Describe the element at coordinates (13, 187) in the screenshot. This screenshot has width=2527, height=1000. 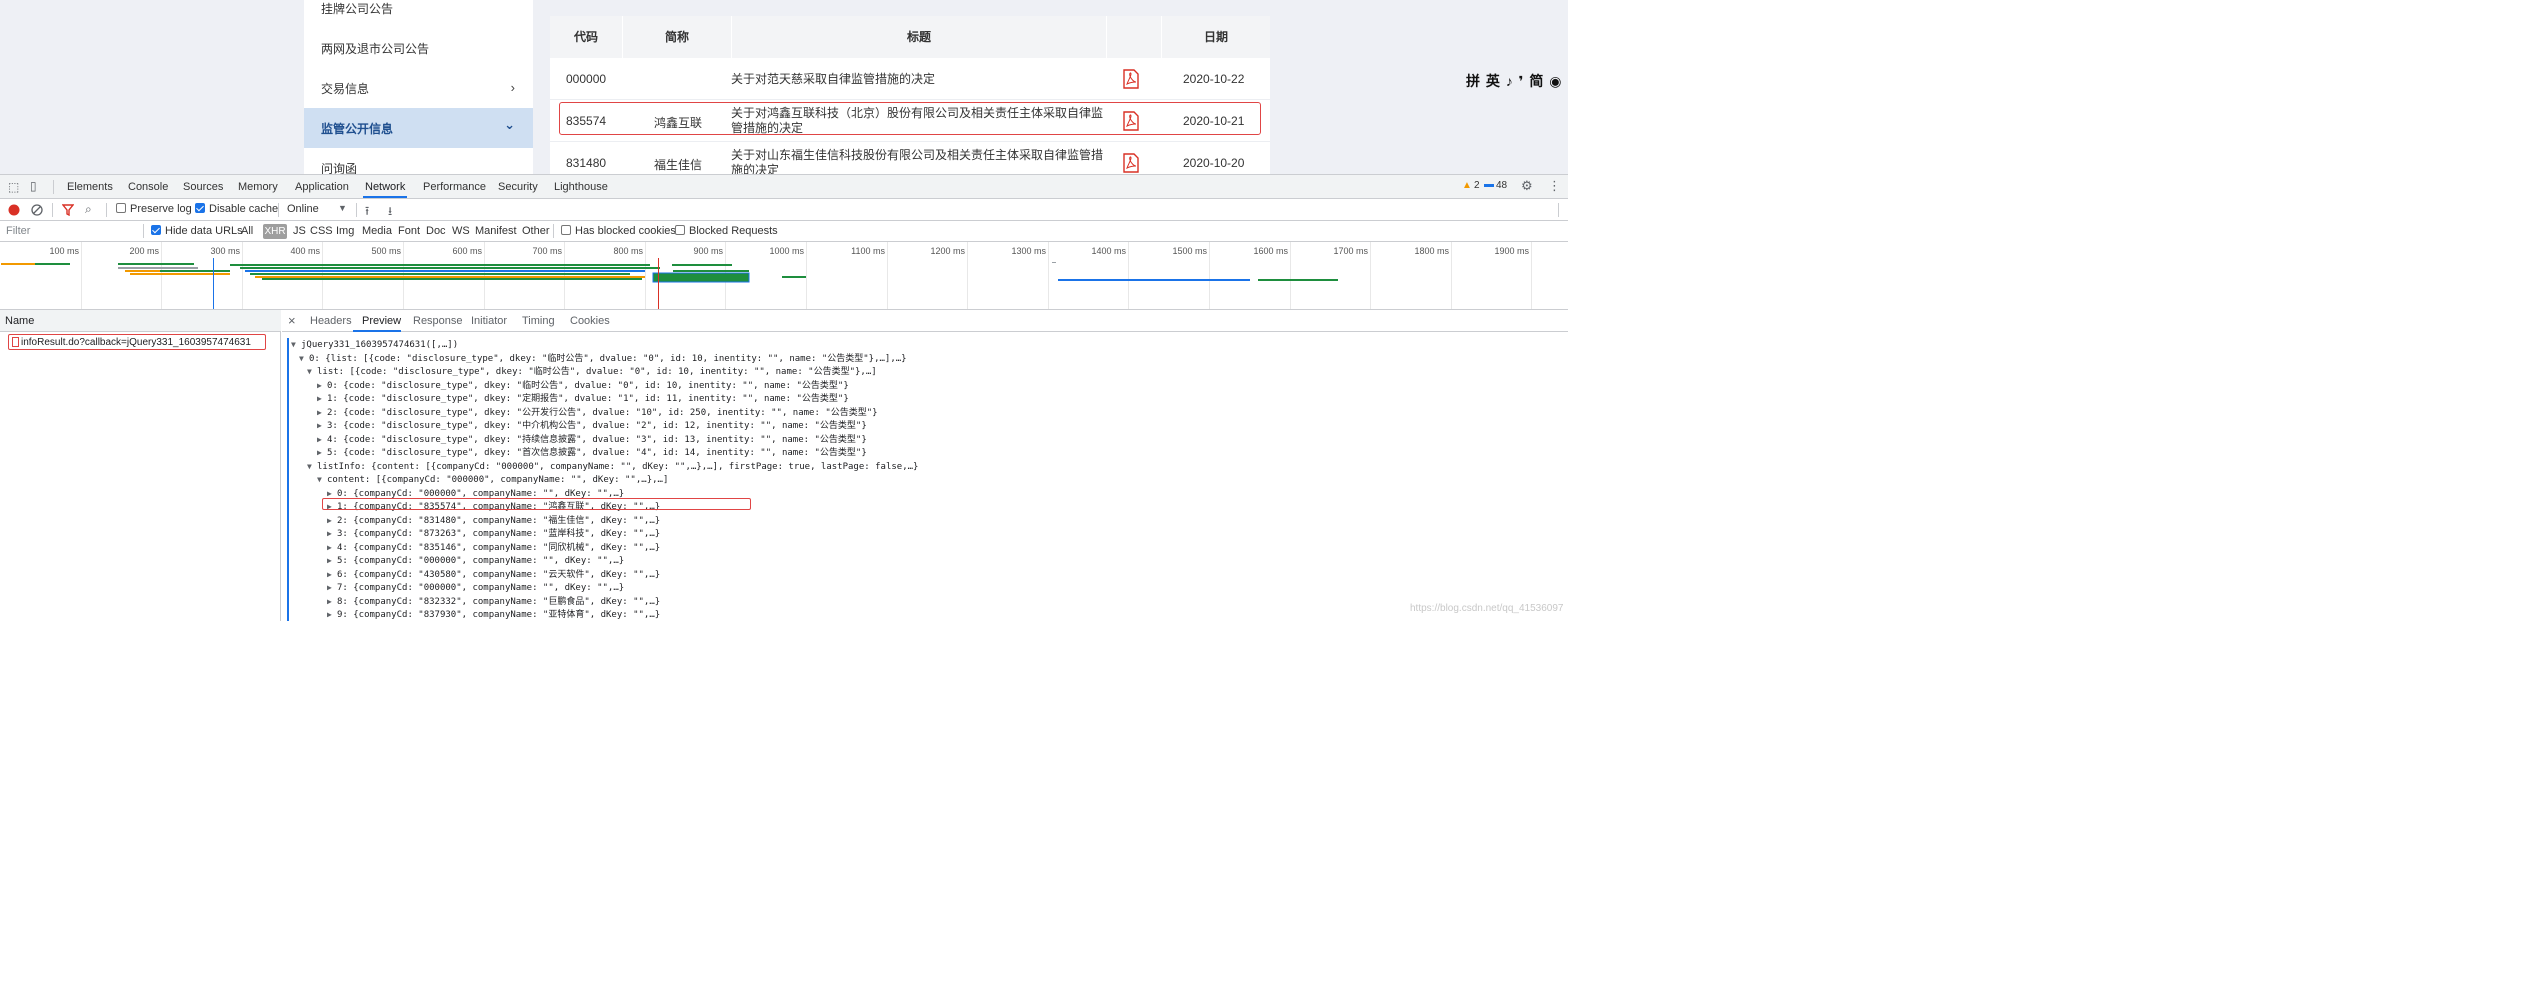
I see `inspect-element-icon: ⬚` at that location.